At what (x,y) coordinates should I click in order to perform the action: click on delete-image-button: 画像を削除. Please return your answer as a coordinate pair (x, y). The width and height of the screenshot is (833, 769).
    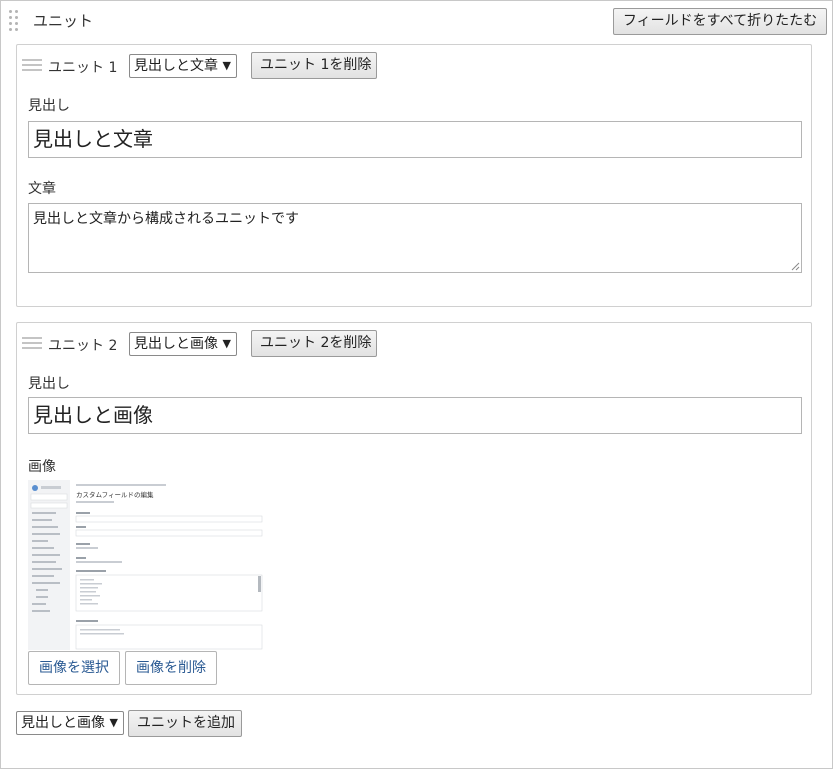
    Looking at the image, I should click on (171, 668).